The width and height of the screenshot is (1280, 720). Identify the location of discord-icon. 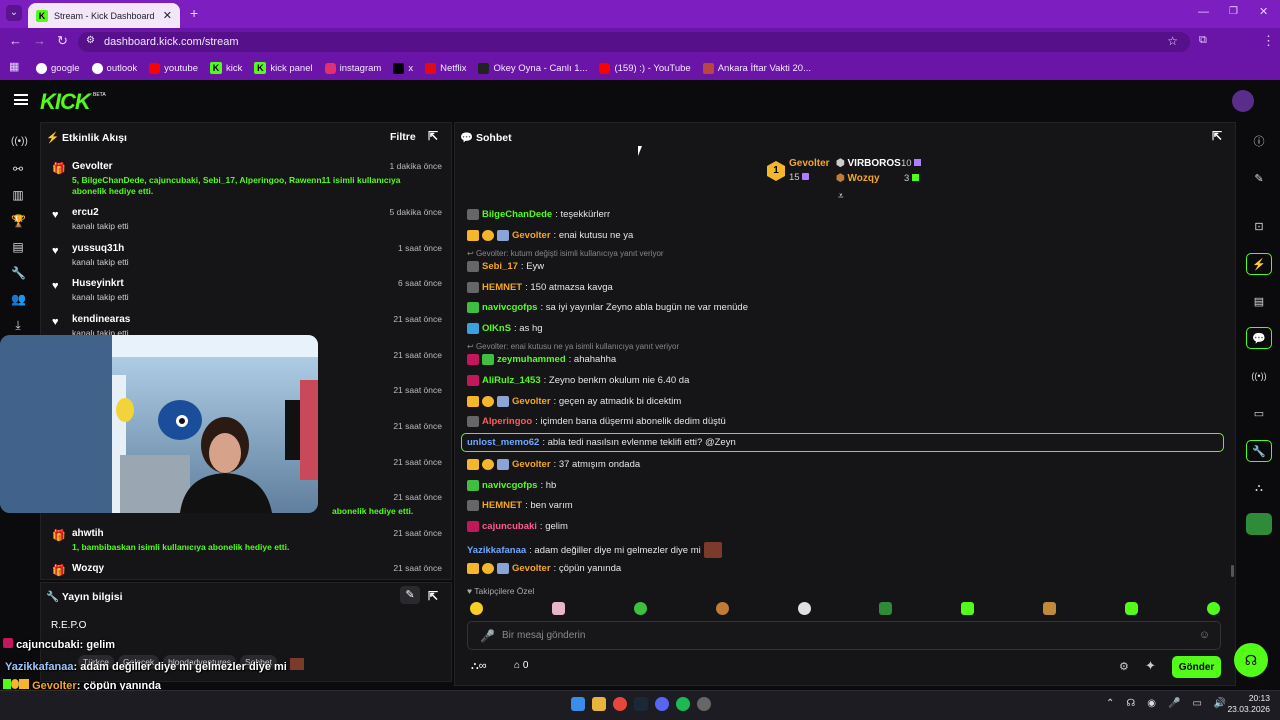
(662, 704).